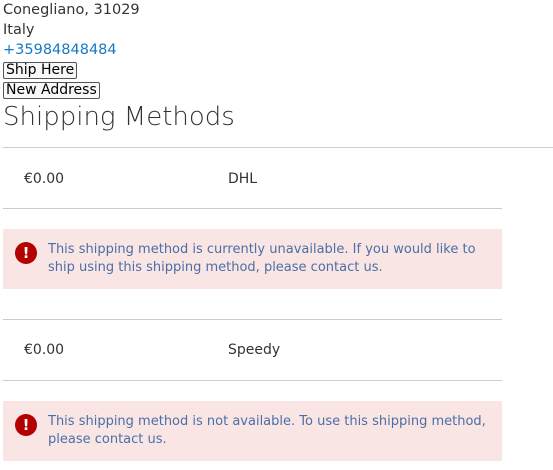 The height and width of the screenshot is (470, 553). What do you see at coordinates (71, 10) in the screenshot?
I see `address-city-line: Conegliano, 31029` at bounding box center [71, 10].